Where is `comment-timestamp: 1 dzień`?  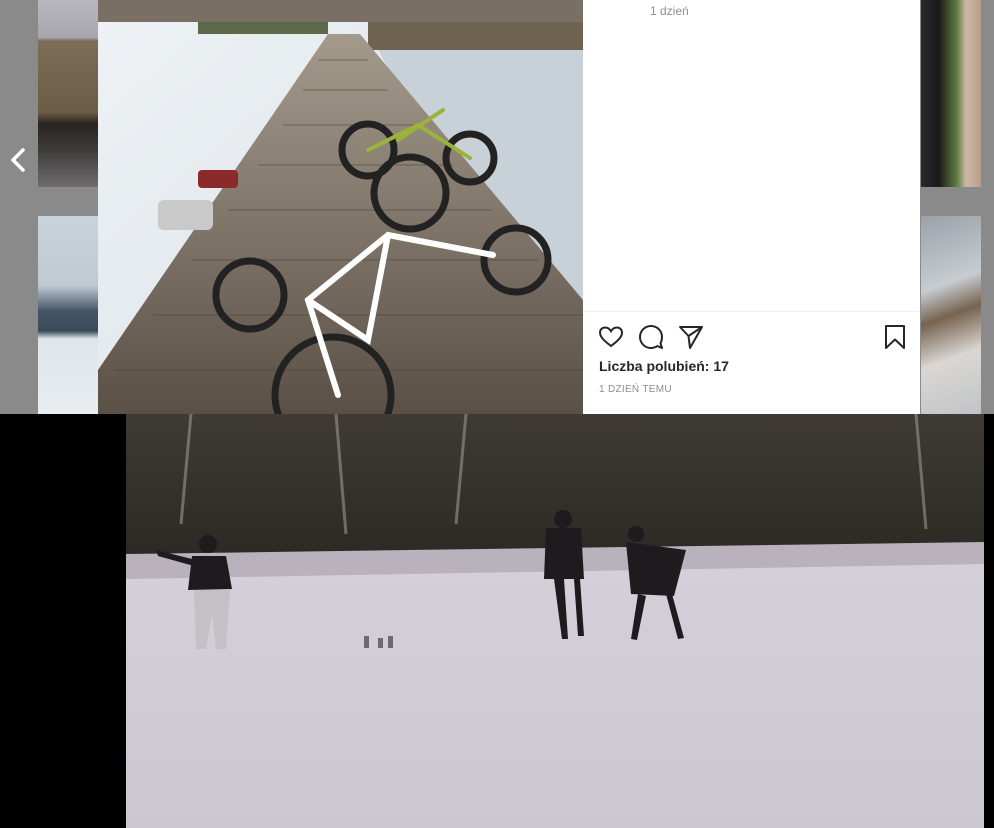
comment-timestamp: 1 dzień is located at coordinates (669, 11).